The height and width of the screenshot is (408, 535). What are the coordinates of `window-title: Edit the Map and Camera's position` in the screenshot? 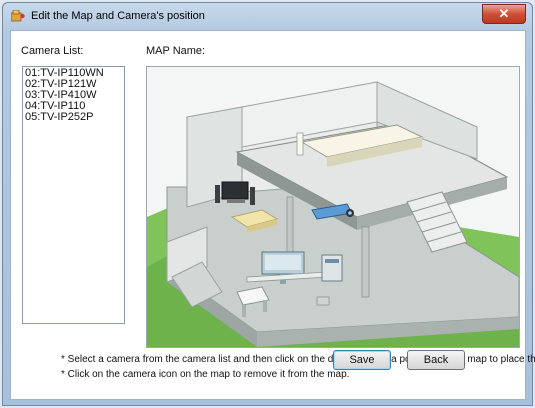 It's located at (118, 16).